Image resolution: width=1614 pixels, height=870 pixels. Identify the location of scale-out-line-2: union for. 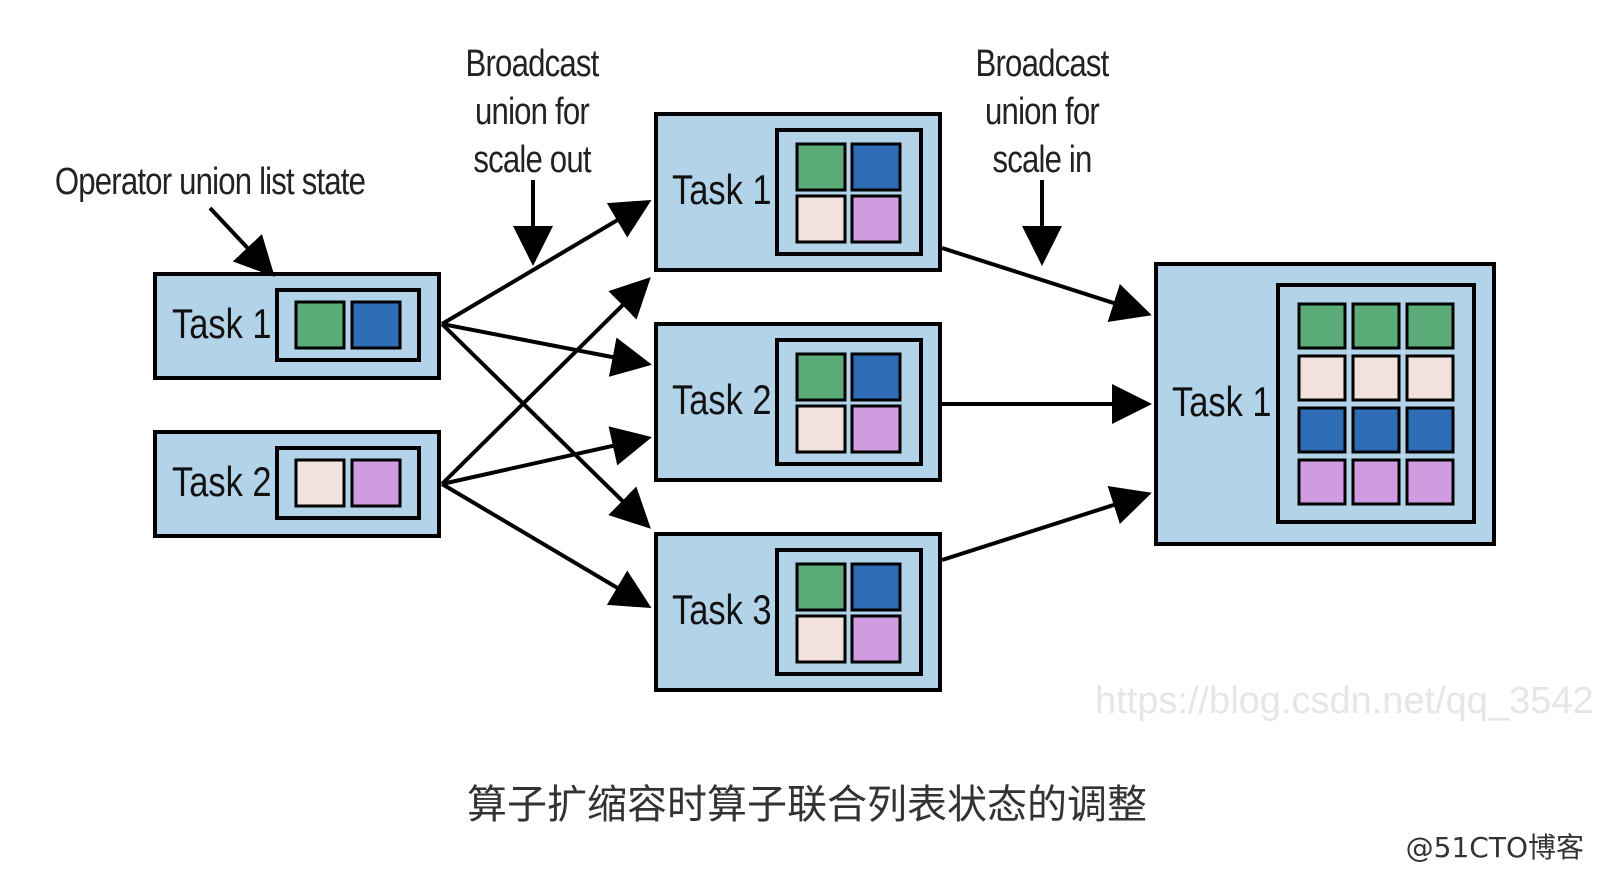
(532, 112).